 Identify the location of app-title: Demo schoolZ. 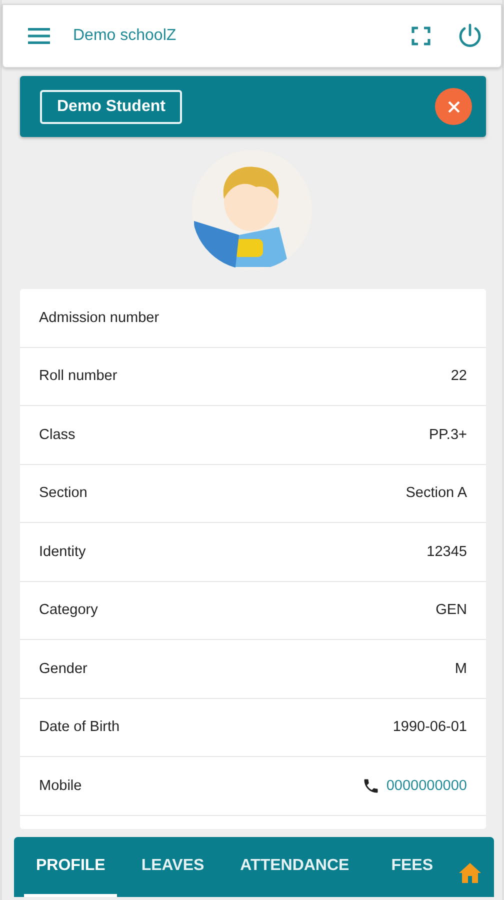
(125, 36).